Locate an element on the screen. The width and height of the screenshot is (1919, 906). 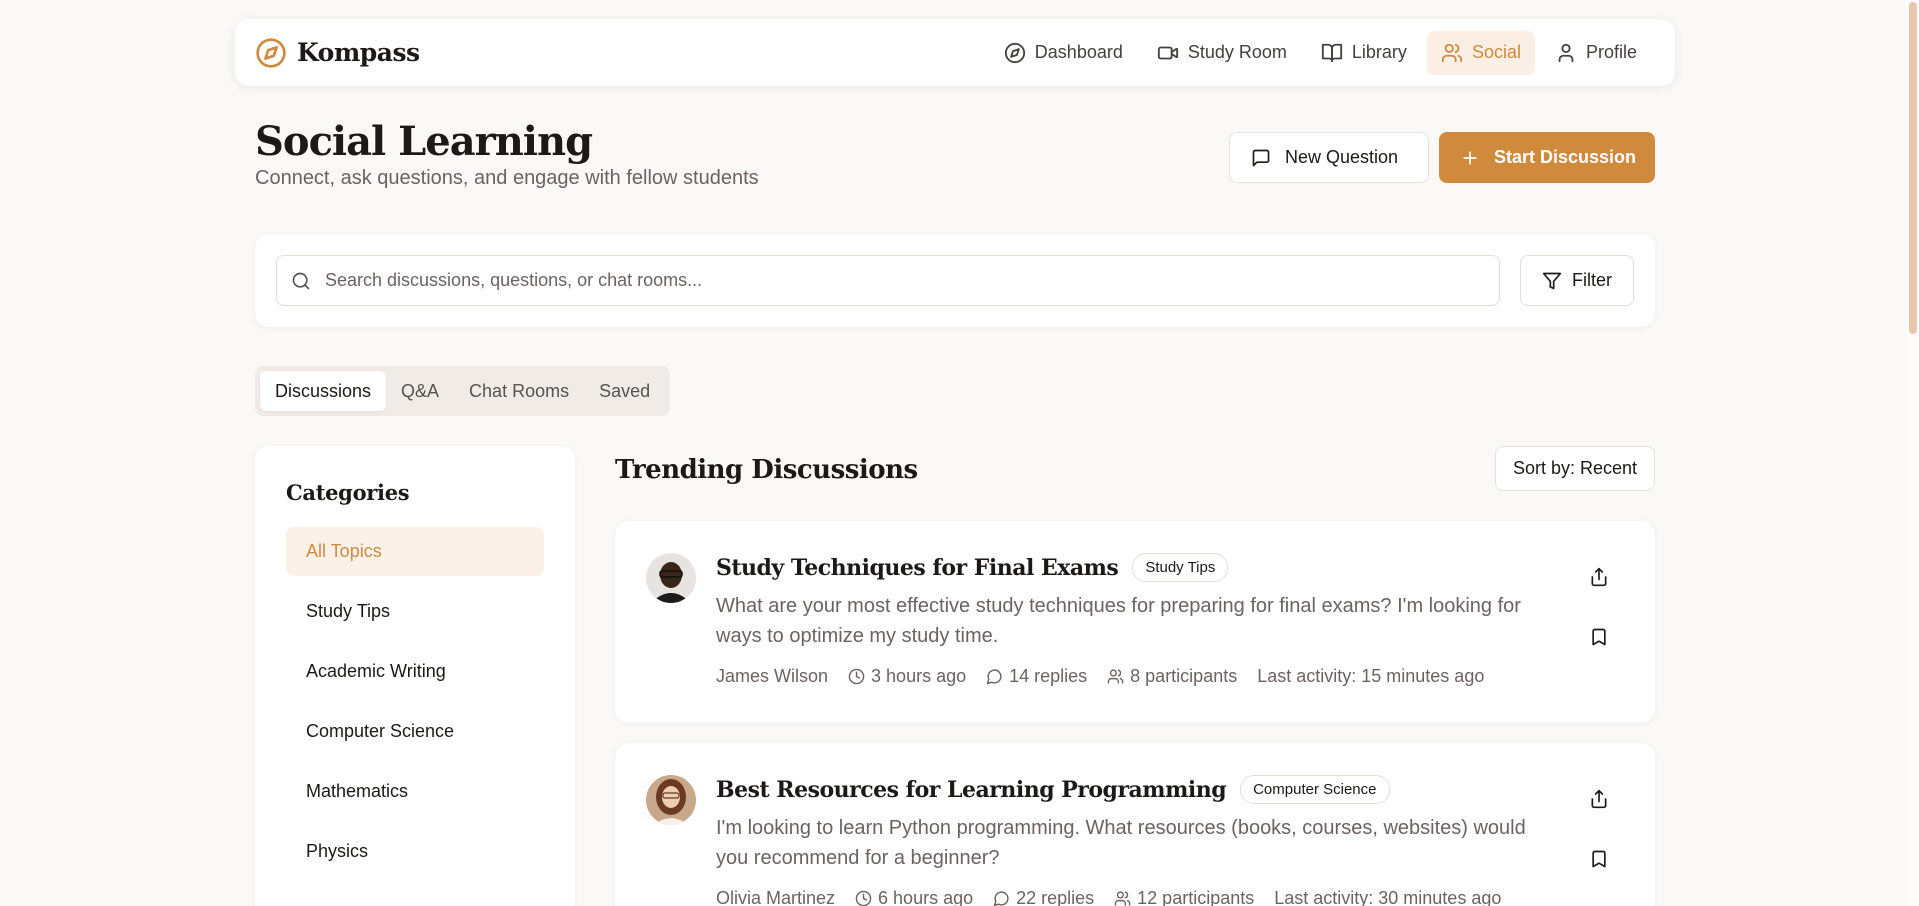
new-question-button: New Question is located at coordinates (1329, 157).